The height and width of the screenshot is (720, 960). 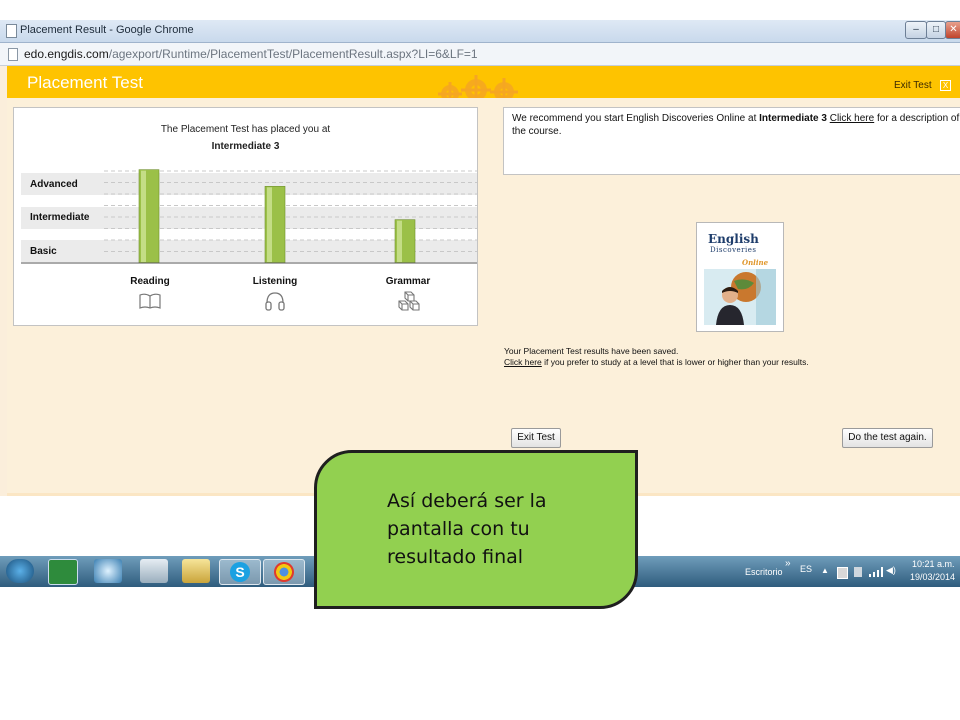 I want to click on blocks-icon, so click(x=409, y=301).